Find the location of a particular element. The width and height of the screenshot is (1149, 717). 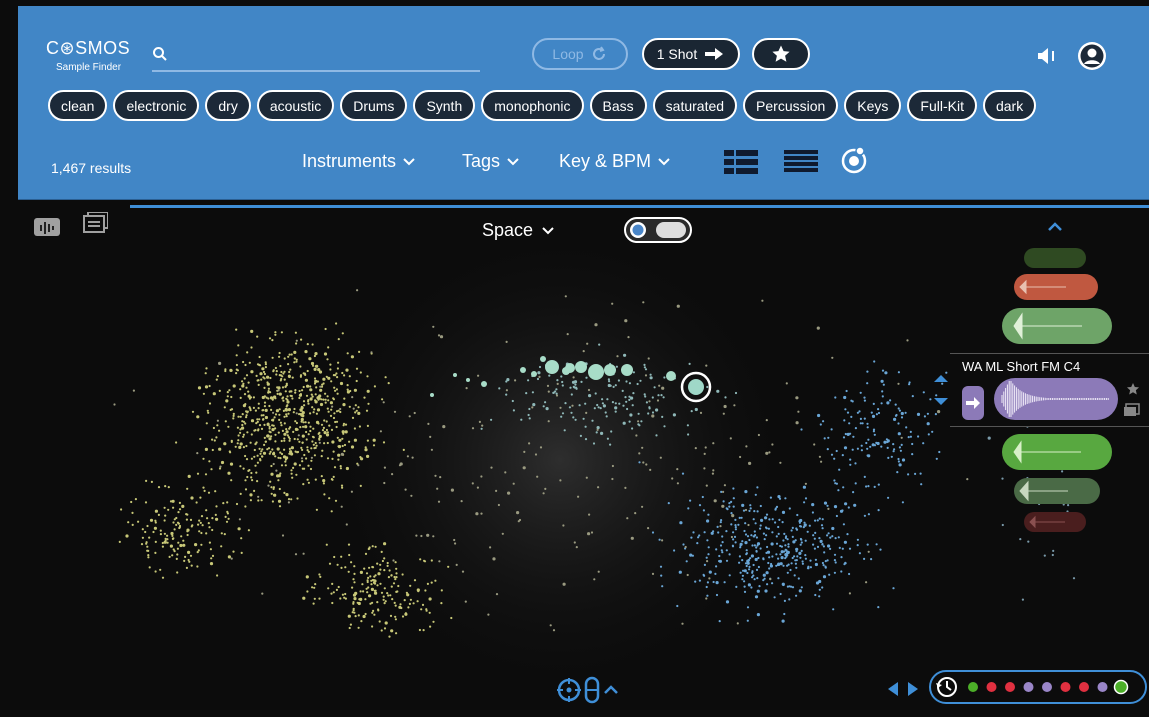

history-dot is located at coordinates (1084, 687).